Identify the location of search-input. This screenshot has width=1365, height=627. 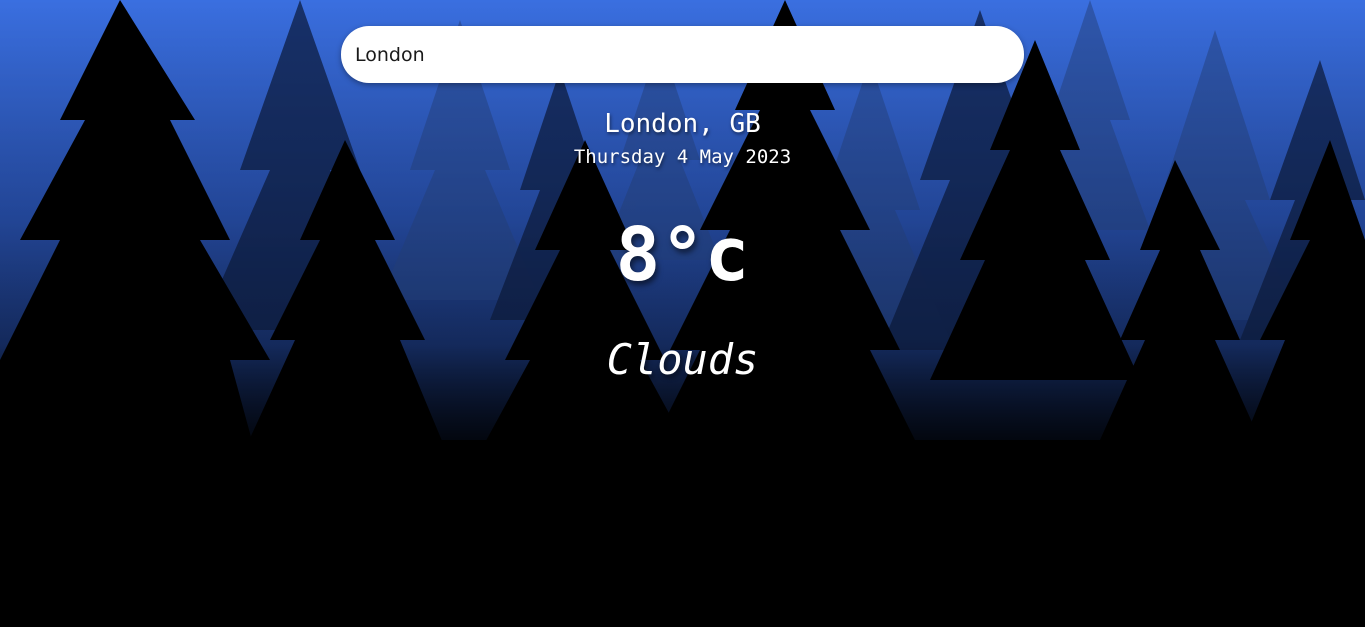
(682, 54).